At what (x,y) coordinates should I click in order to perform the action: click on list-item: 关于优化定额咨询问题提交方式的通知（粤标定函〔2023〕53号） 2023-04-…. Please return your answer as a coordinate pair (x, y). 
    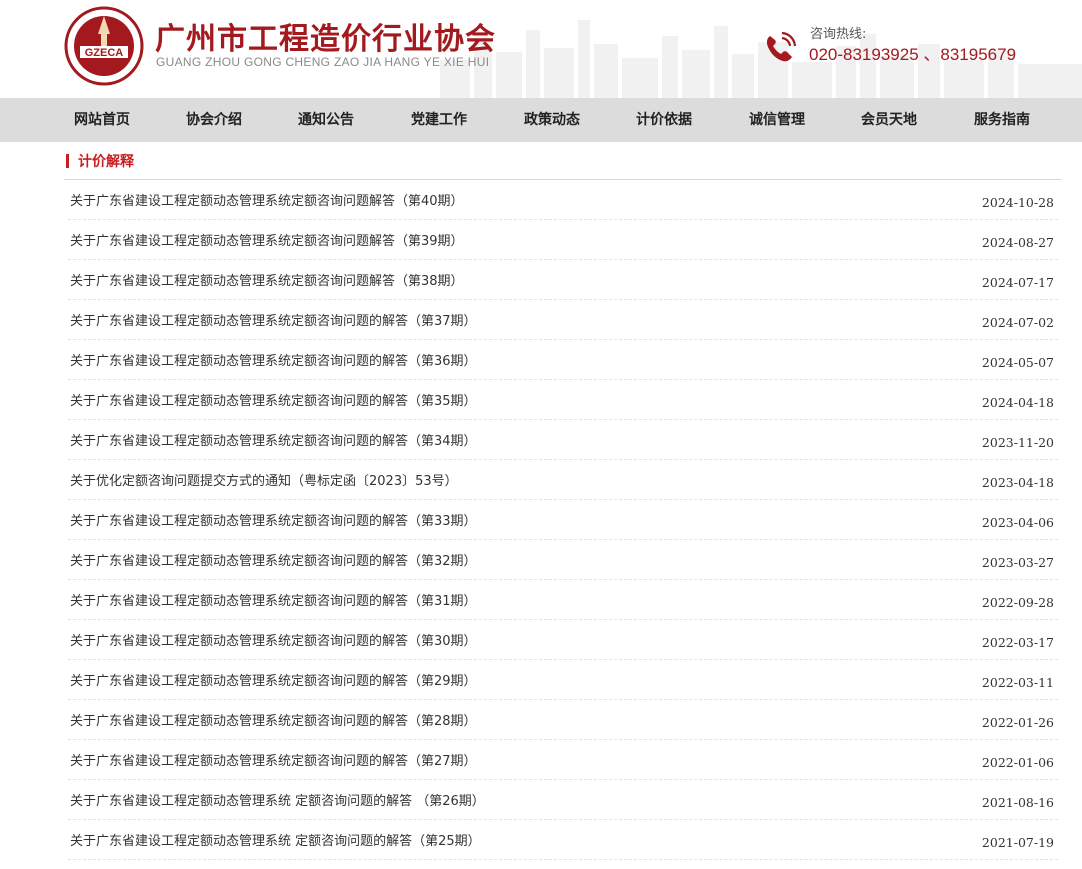
    Looking at the image, I should click on (563, 480).